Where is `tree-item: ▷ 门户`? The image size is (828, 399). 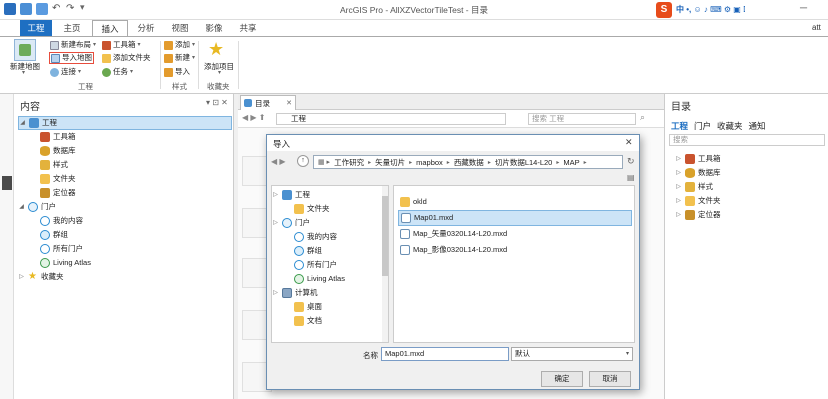 tree-item: ▷ 门户 is located at coordinates (330, 223).